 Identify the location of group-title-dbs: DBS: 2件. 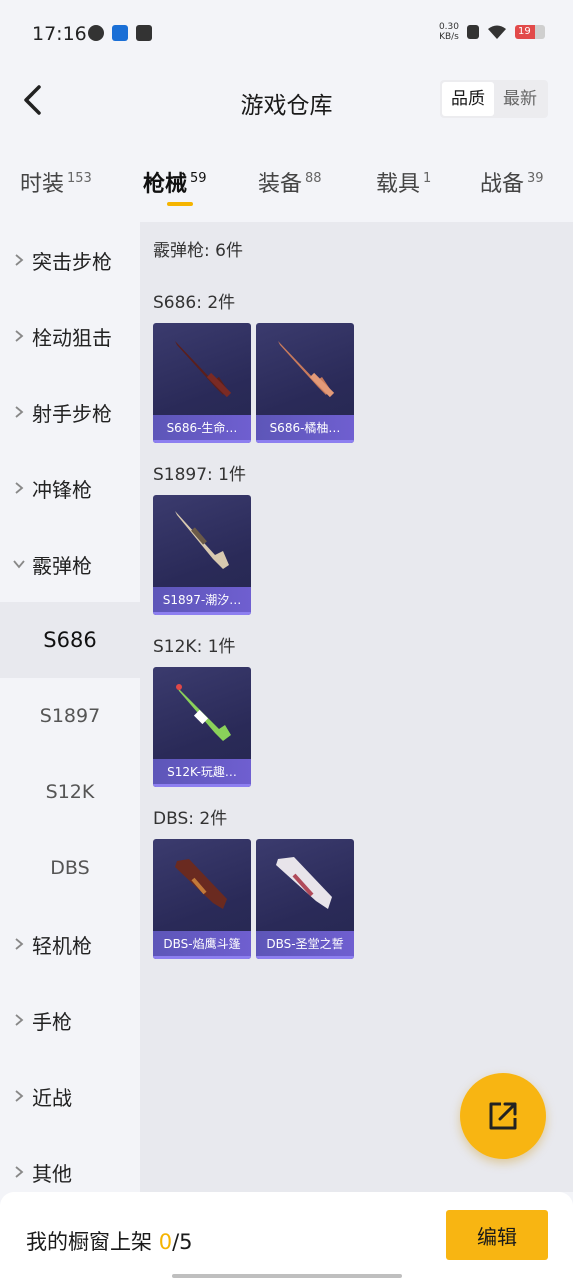
(190, 819).